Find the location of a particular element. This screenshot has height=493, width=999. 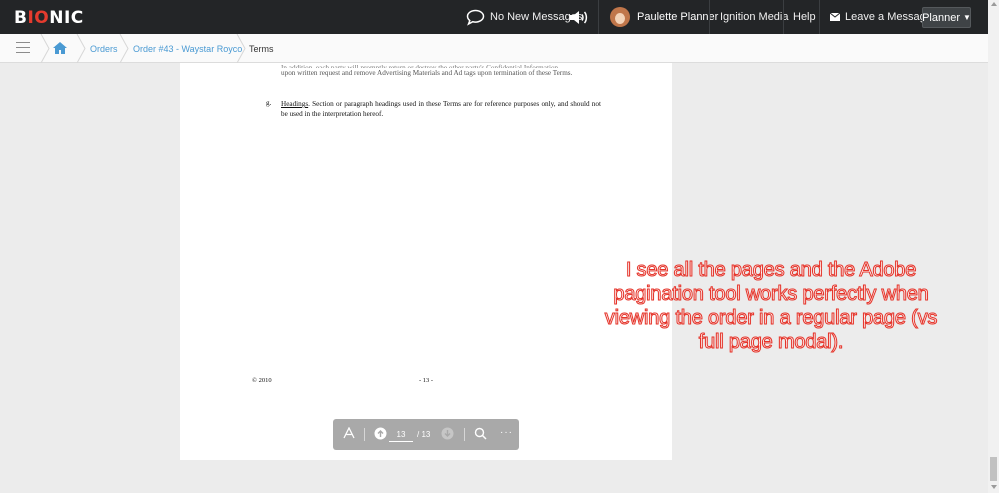

page-footer-number: - 13 - is located at coordinates (426, 380).